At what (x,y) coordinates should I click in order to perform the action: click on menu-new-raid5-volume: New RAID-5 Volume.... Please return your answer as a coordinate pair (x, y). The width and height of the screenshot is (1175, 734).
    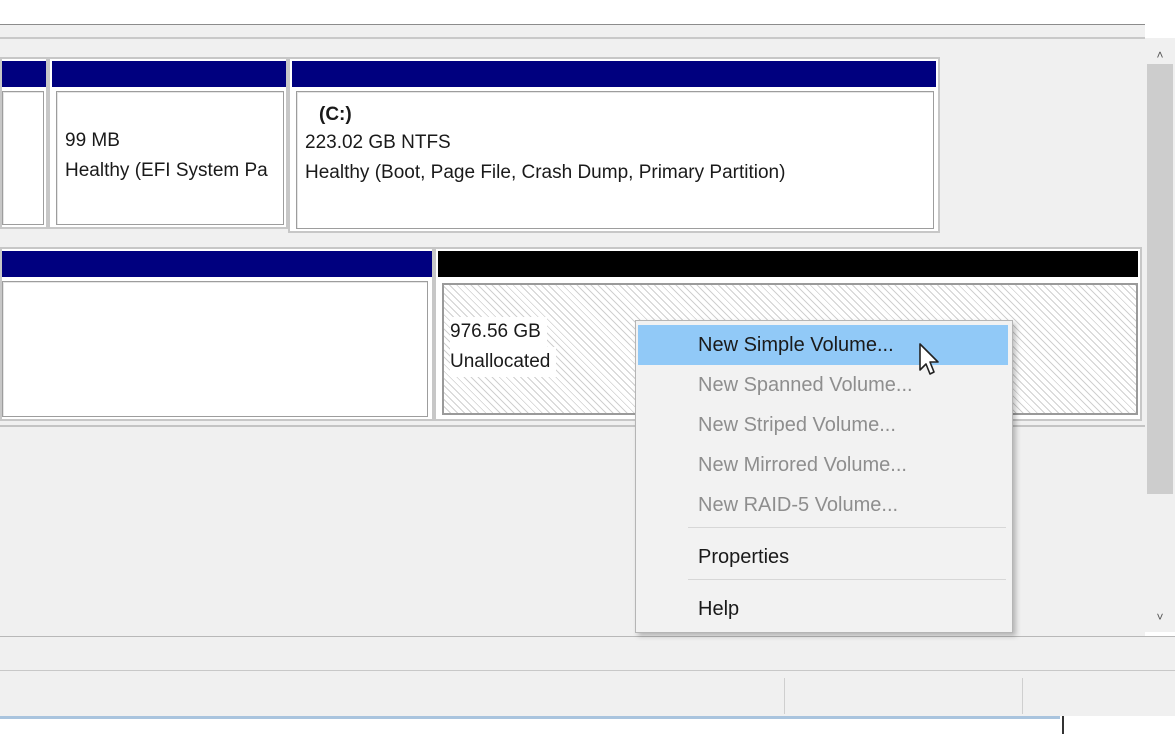
    Looking at the image, I should click on (823, 505).